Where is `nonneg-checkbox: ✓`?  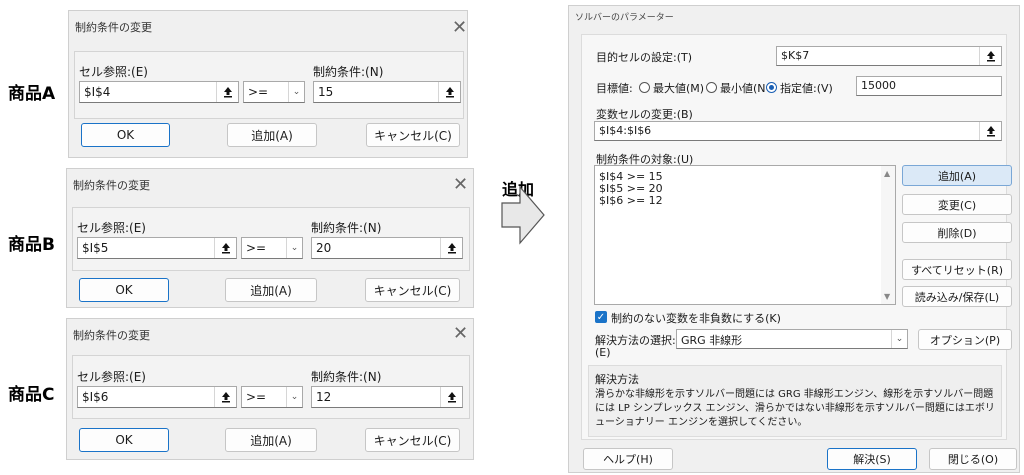 nonneg-checkbox: ✓ is located at coordinates (601, 317).